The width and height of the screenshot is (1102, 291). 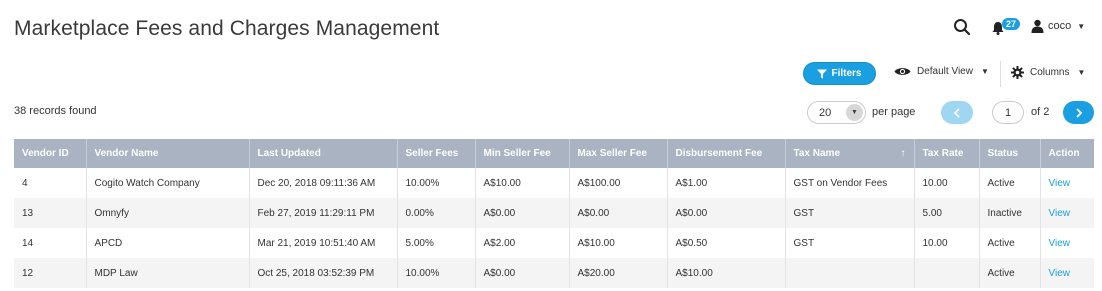 I want to click on cell-tax-rate, so click(x=947, y=273).